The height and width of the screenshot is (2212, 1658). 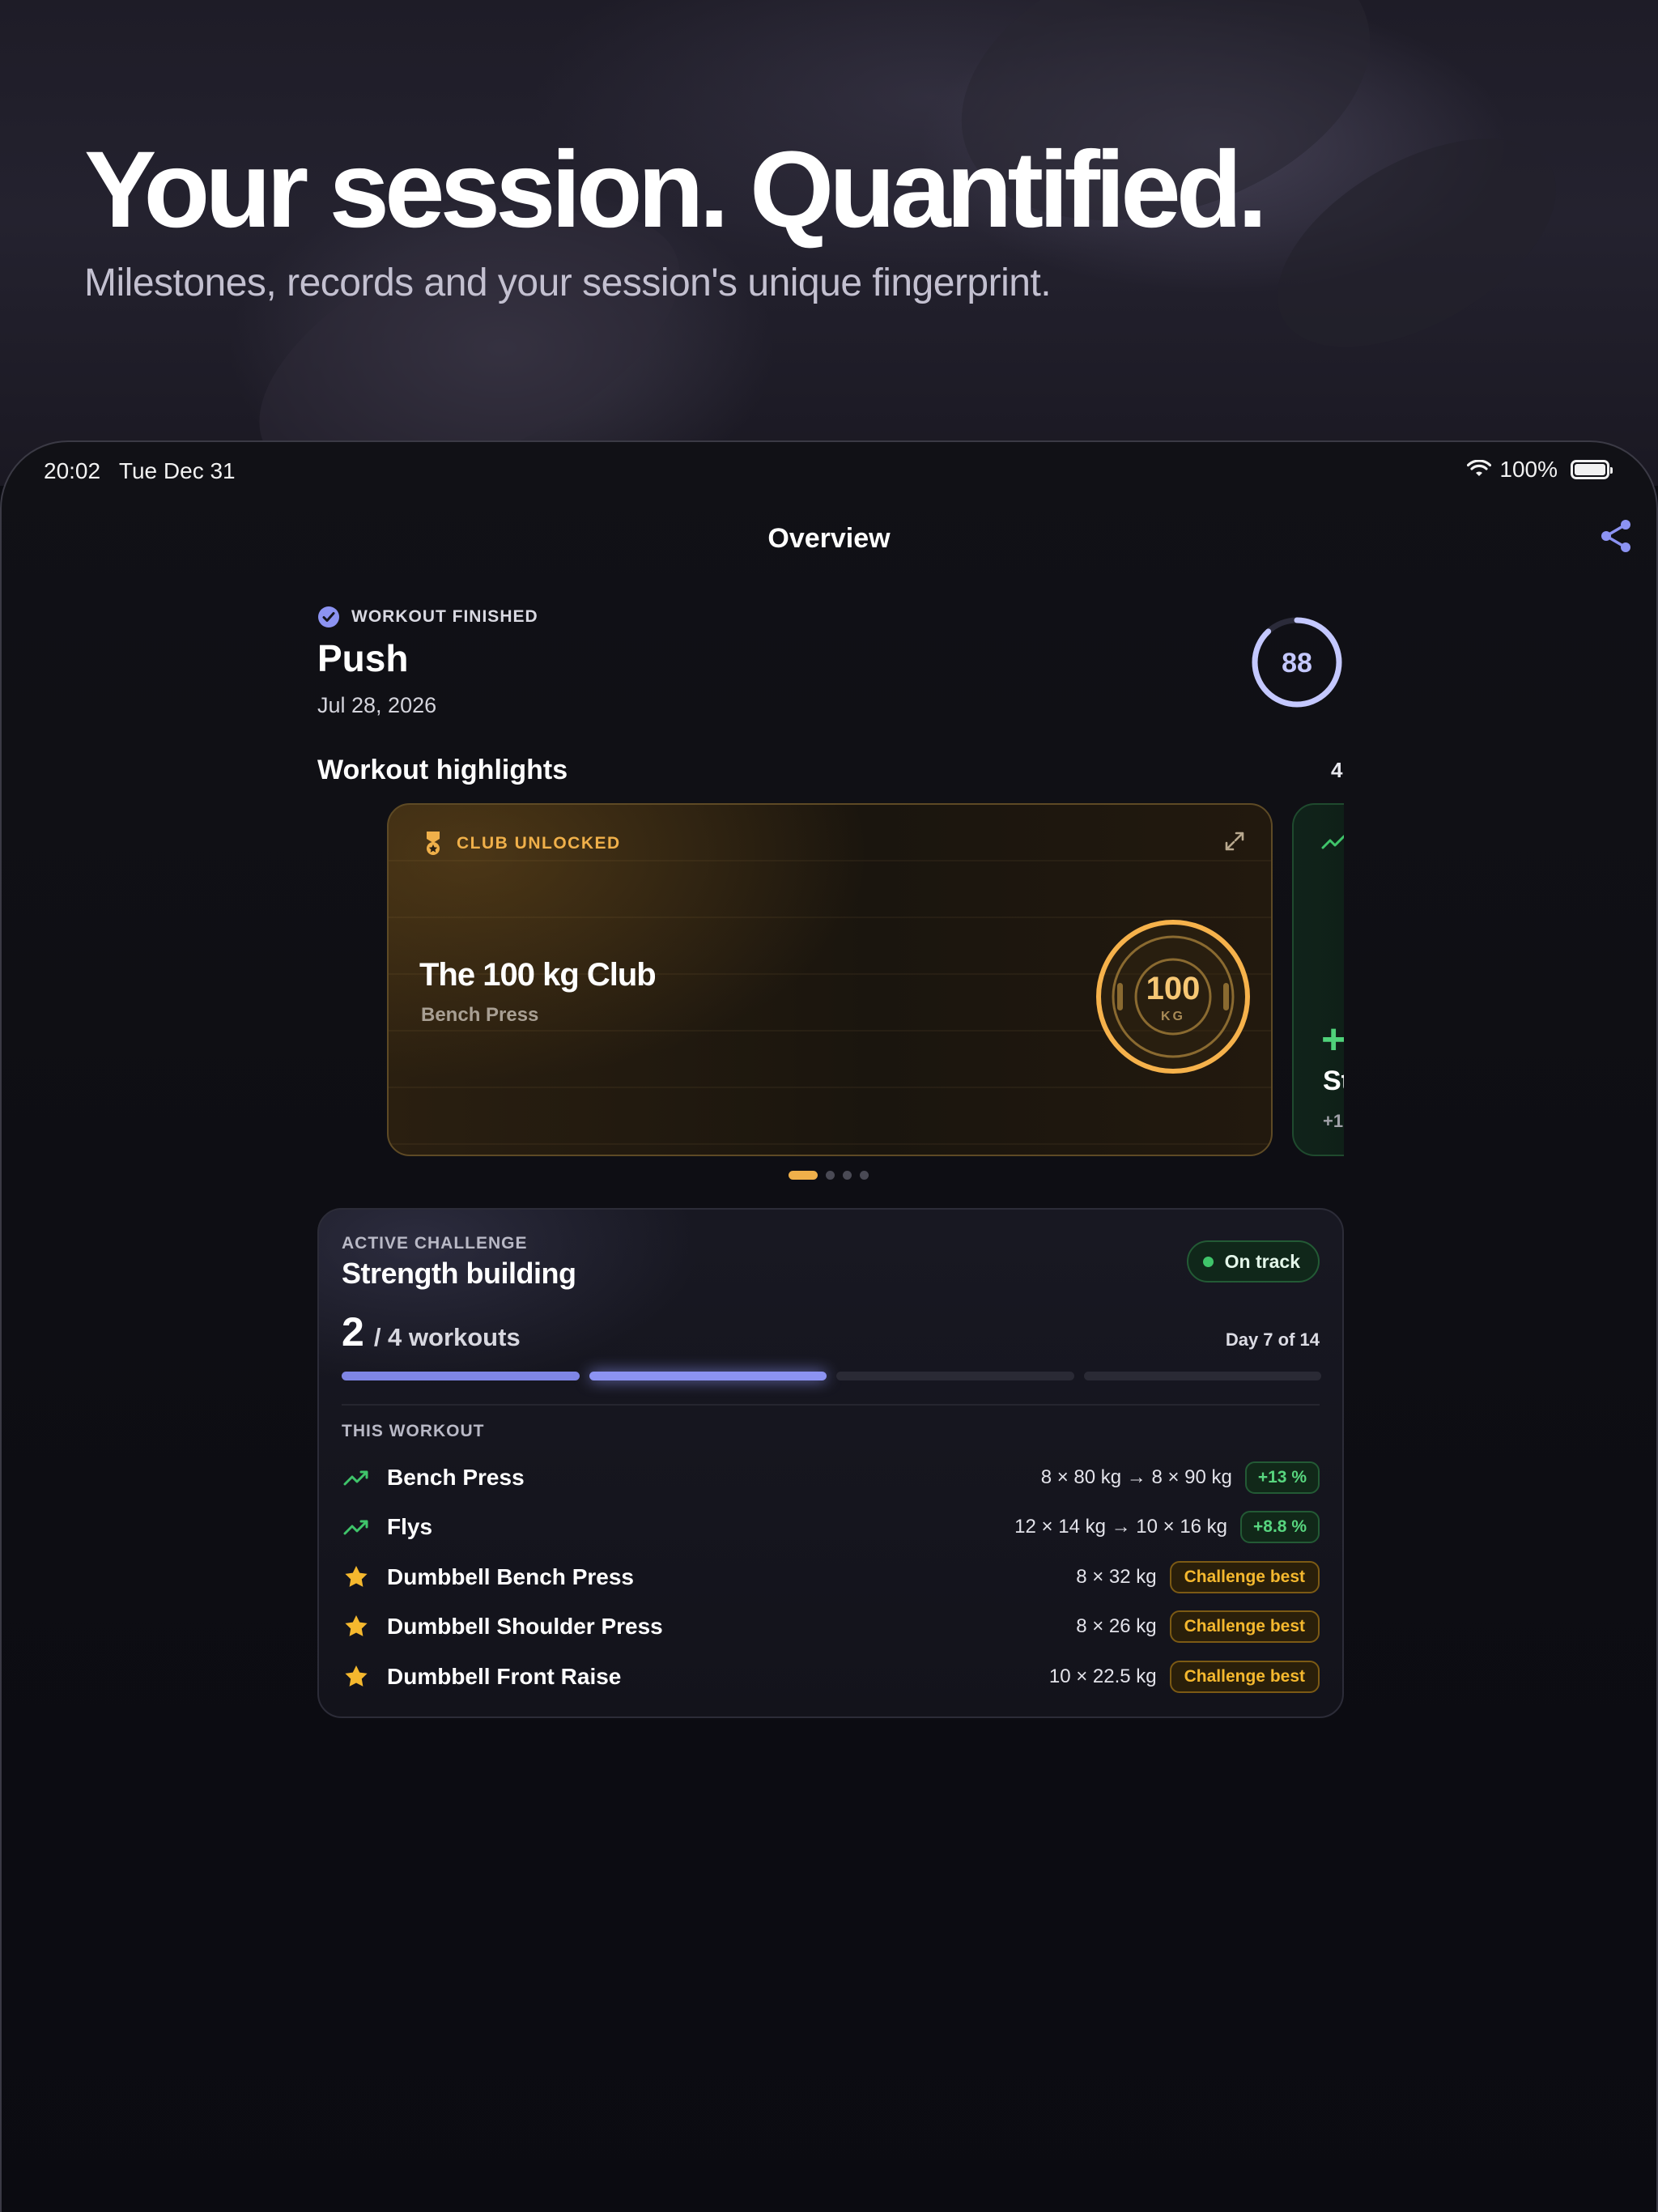 I want to click on highlights-title: Workout highlights, so click(x=442, y=770).